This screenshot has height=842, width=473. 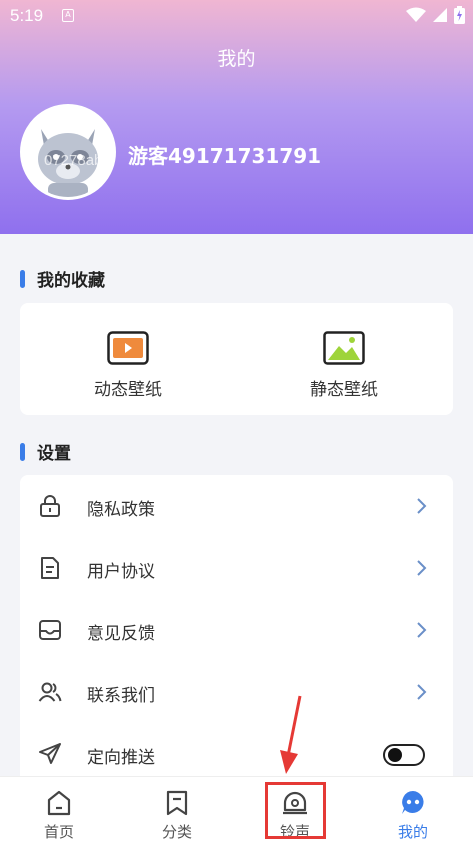 I want to click on settings-label-push: 定向推送, so click(x=121, y=758).